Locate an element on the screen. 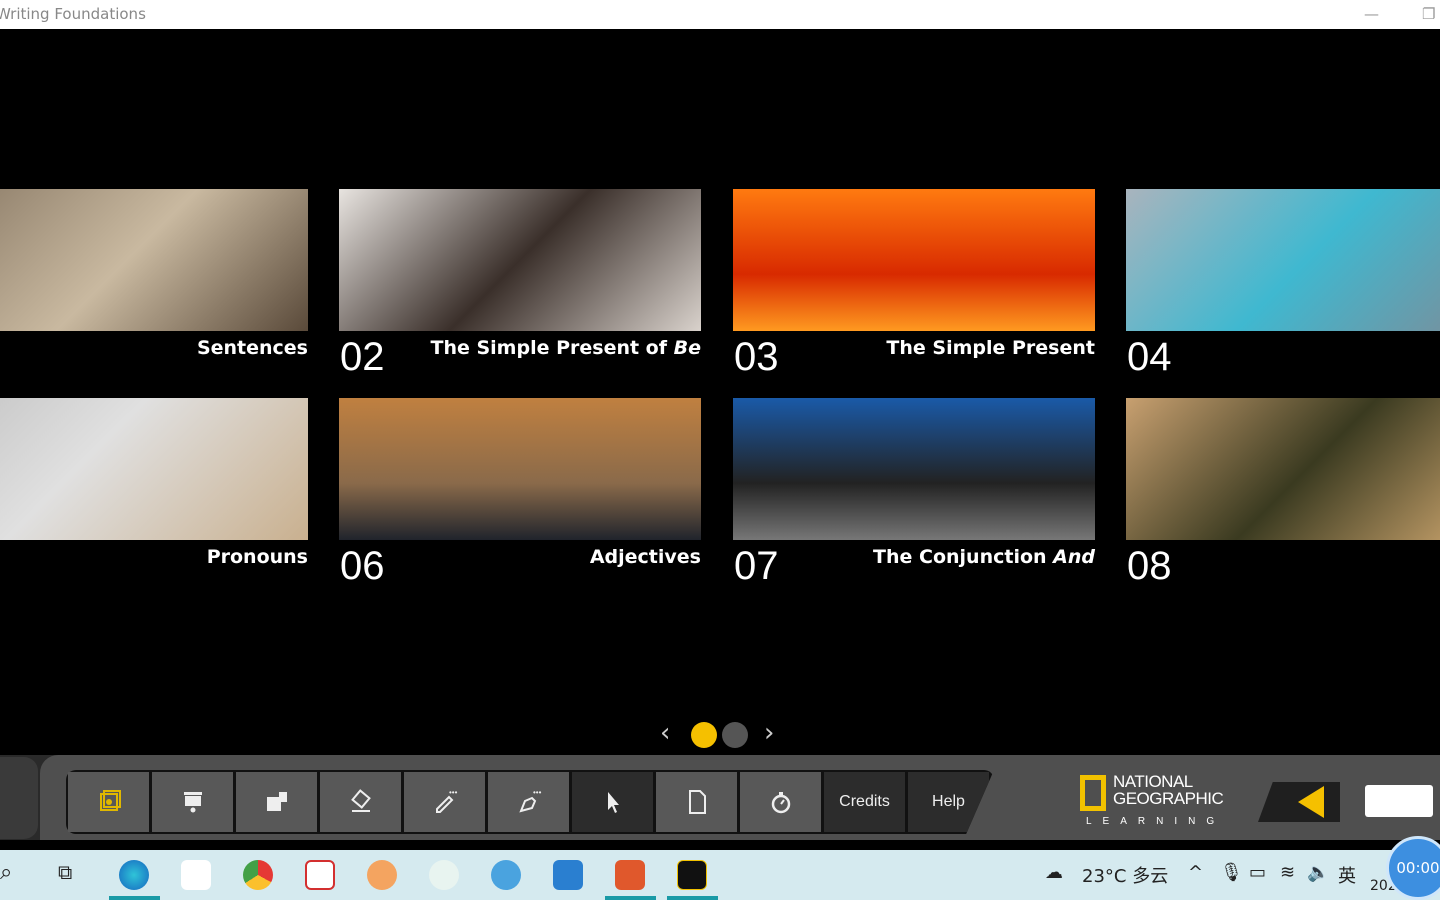  cursor-button is located at coordinates (612, 802).